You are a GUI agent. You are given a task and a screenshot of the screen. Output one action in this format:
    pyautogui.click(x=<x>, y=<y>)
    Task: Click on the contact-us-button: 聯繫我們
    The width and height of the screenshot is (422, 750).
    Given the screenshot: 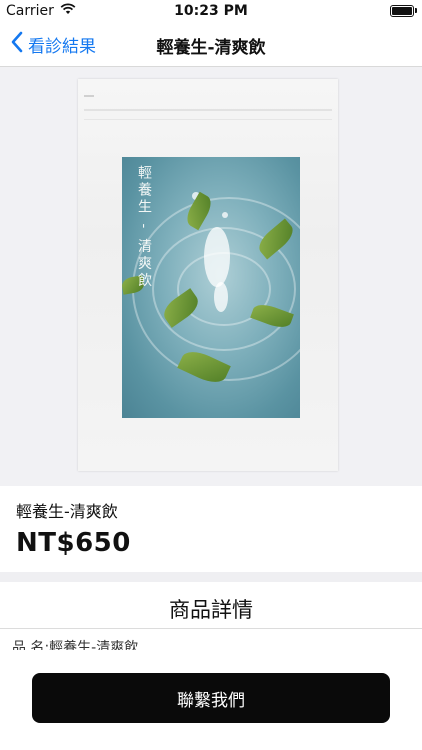 What is the action you would take?
    pyautogui.click(x=211, y=698)
    